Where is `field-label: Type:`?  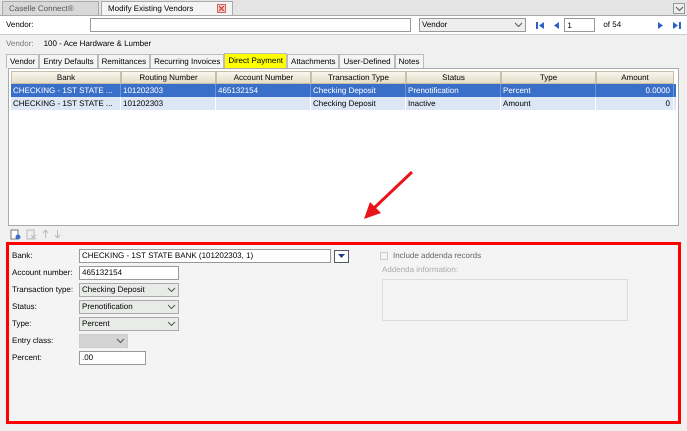 field-label: Type: is located at coordinates (22, 324).